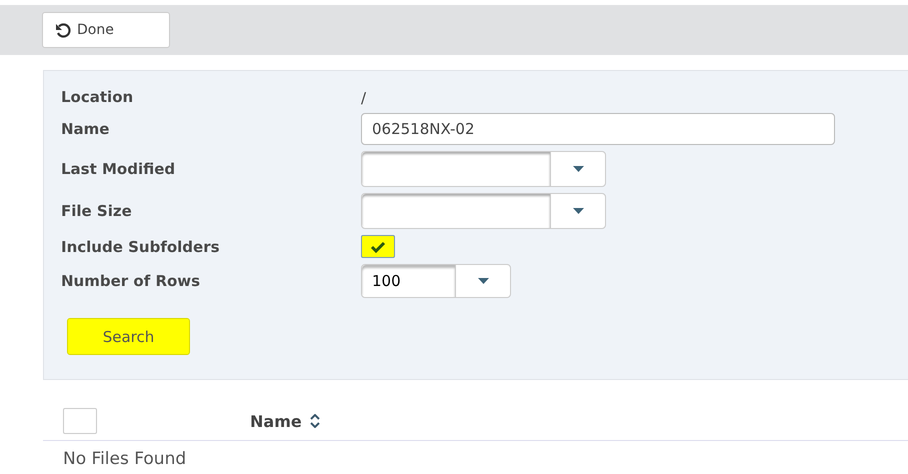 The width and height of the screenshot is (908, 474). What do you see at coordinates (63, 30) in the screenshot?
I see `undo-icon` at bounding box center [63, 30].